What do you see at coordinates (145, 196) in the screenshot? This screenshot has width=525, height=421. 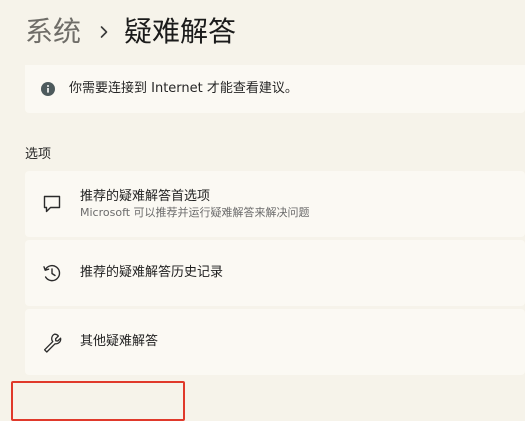 I see `troubleshoot-preferences-title: 推荐的疑难解答首选项` at bounding box center [145, 196].